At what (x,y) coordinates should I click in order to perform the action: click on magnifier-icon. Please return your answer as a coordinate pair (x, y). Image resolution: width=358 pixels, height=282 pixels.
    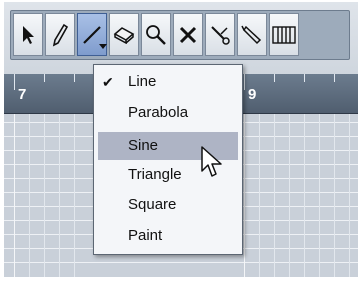
    Looking at the image, I should click on (156, 34).